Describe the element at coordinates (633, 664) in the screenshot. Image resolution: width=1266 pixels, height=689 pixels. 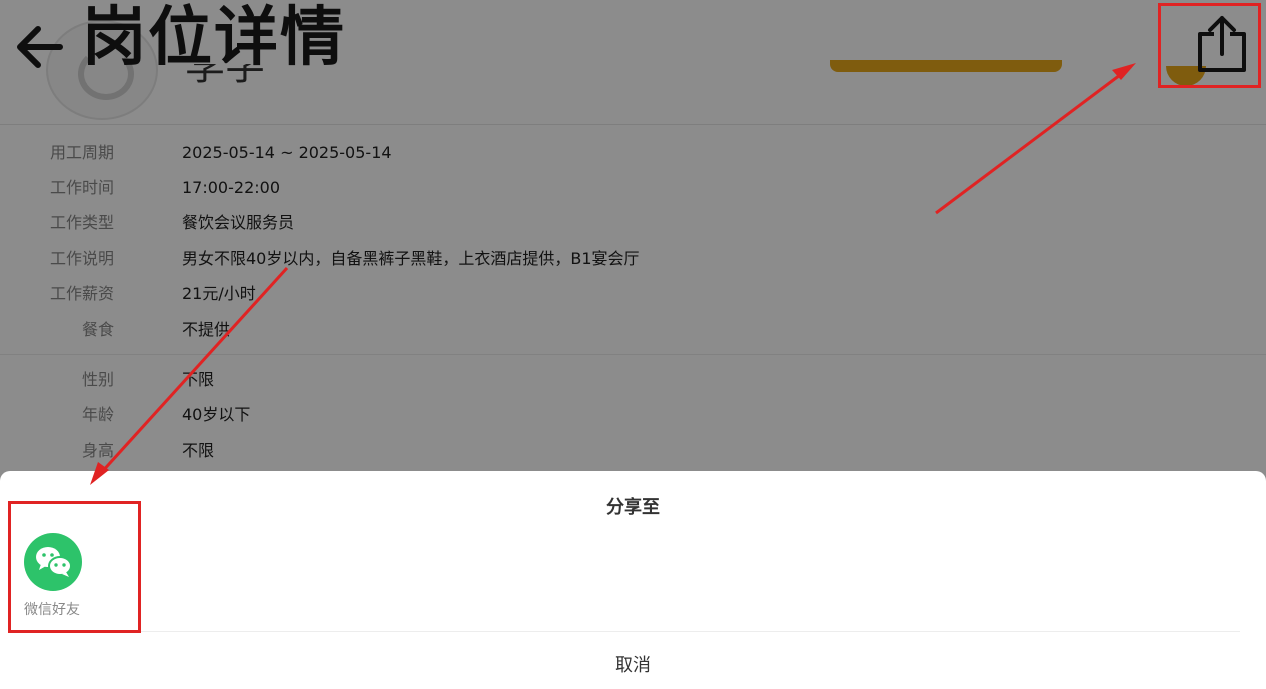
I see `cancel-button: 取消` at that location.